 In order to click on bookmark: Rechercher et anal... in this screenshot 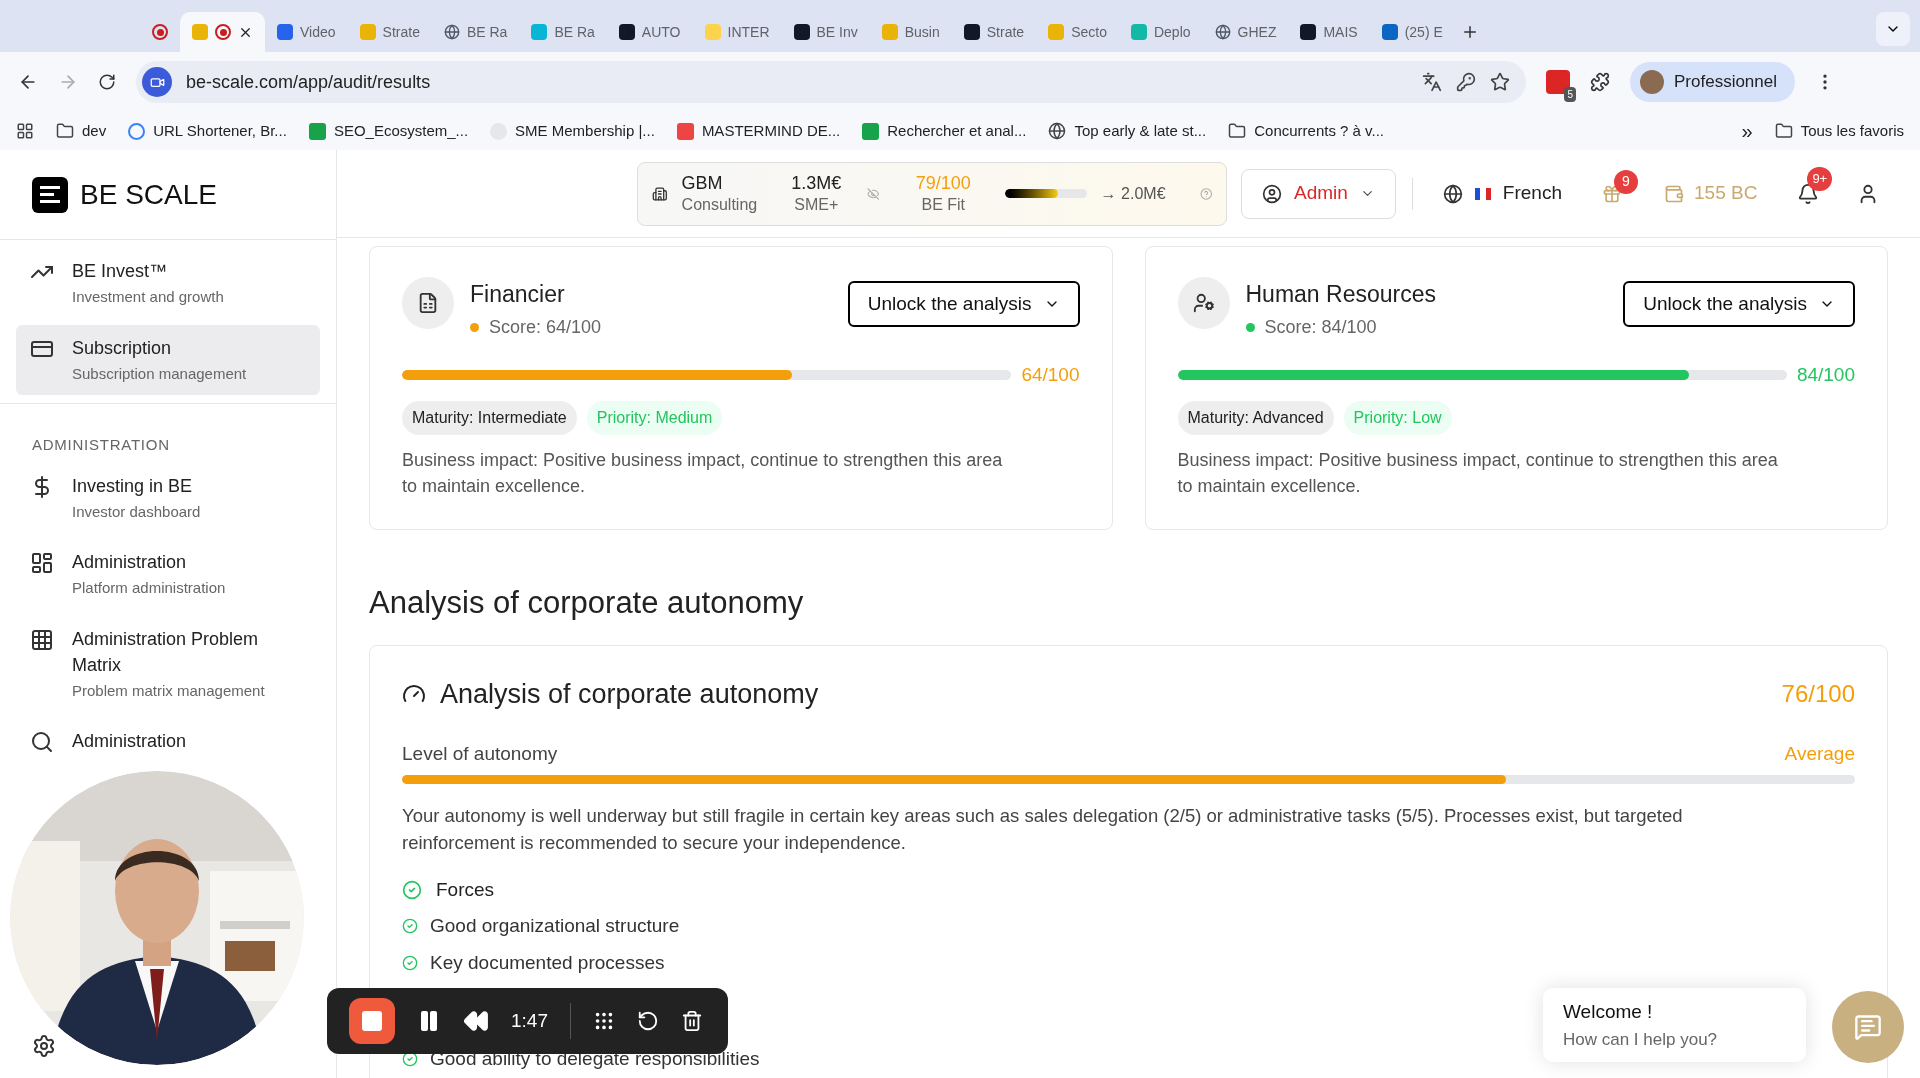, I will do `click(944, 131)`.